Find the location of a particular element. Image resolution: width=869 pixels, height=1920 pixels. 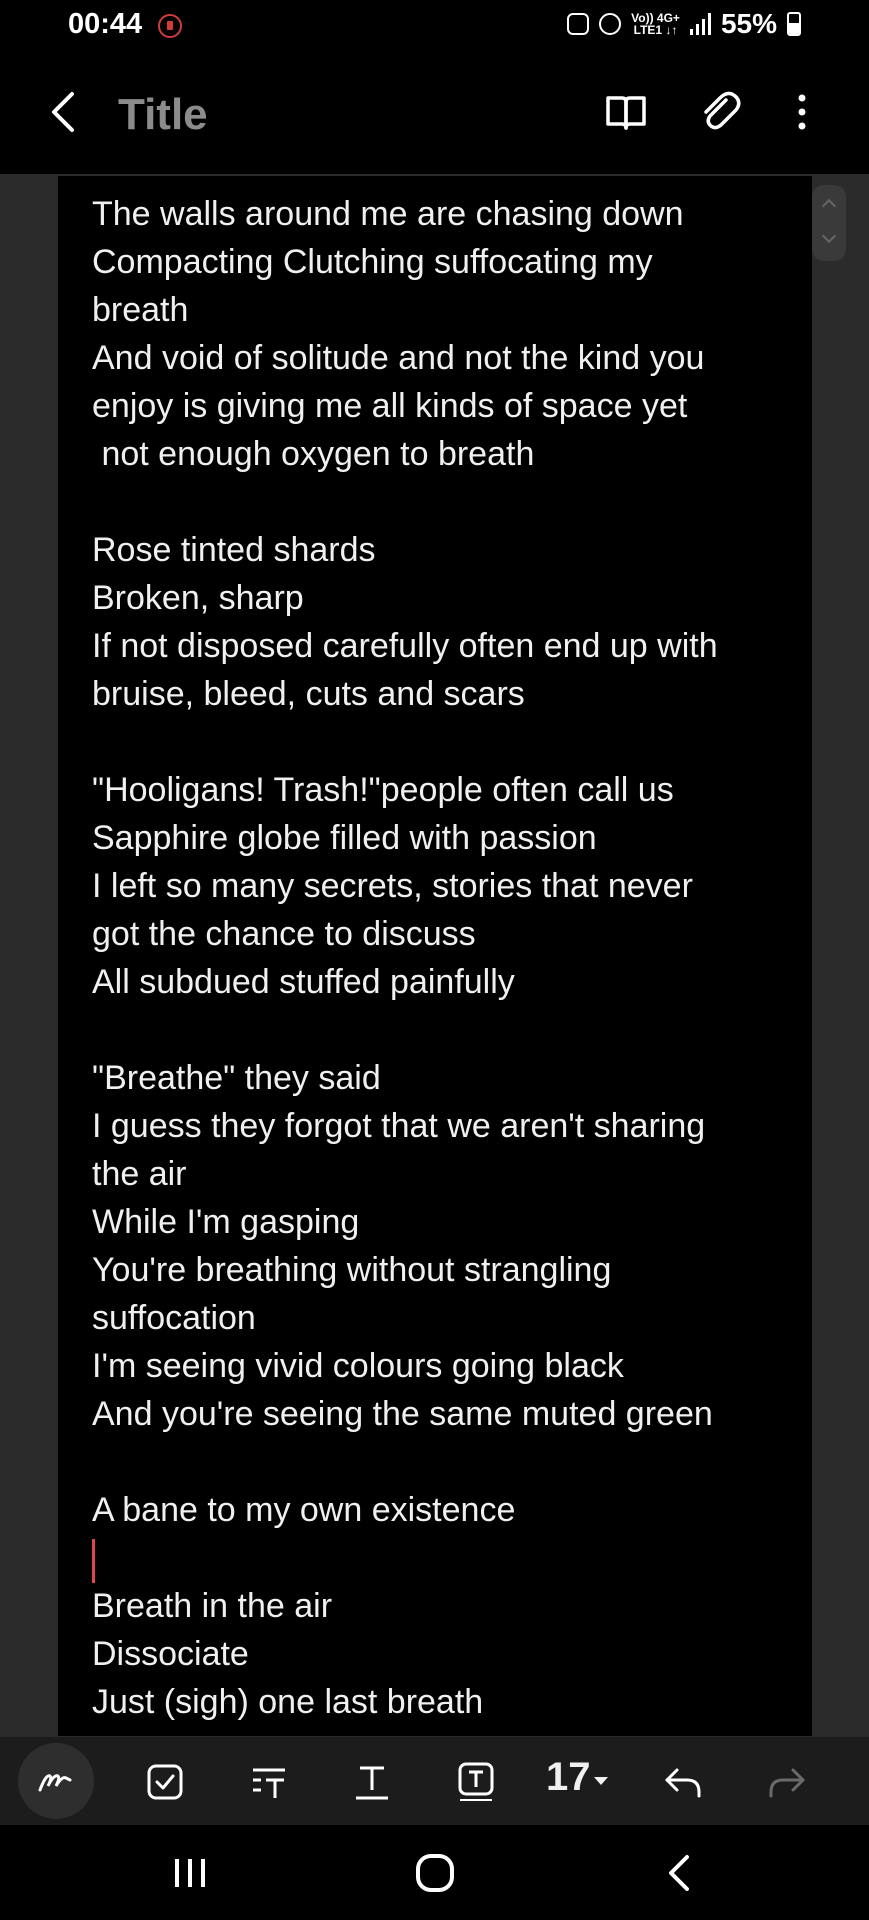

status-time: 00:44 is located at coordinates (105, 24).